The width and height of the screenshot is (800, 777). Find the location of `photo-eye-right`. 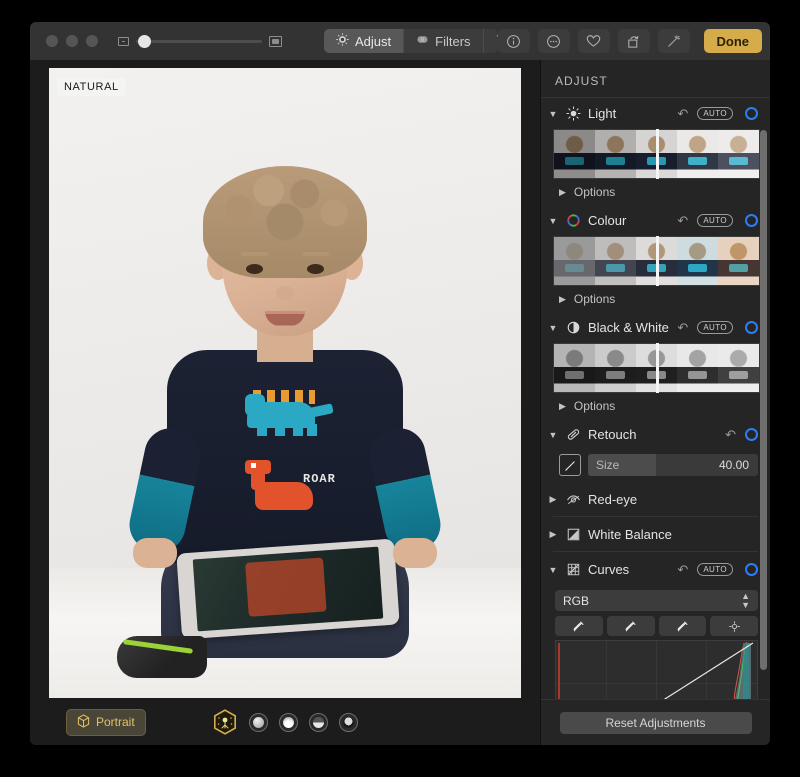

photo-eye-right is located at coordinates (315, 268).